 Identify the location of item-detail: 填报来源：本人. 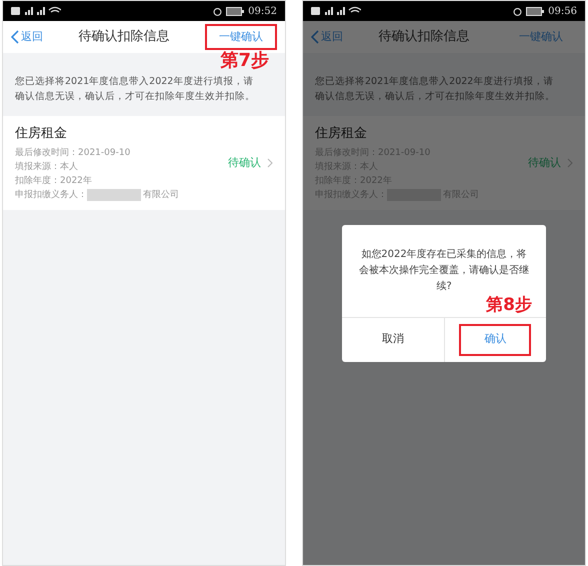
(47, 167).